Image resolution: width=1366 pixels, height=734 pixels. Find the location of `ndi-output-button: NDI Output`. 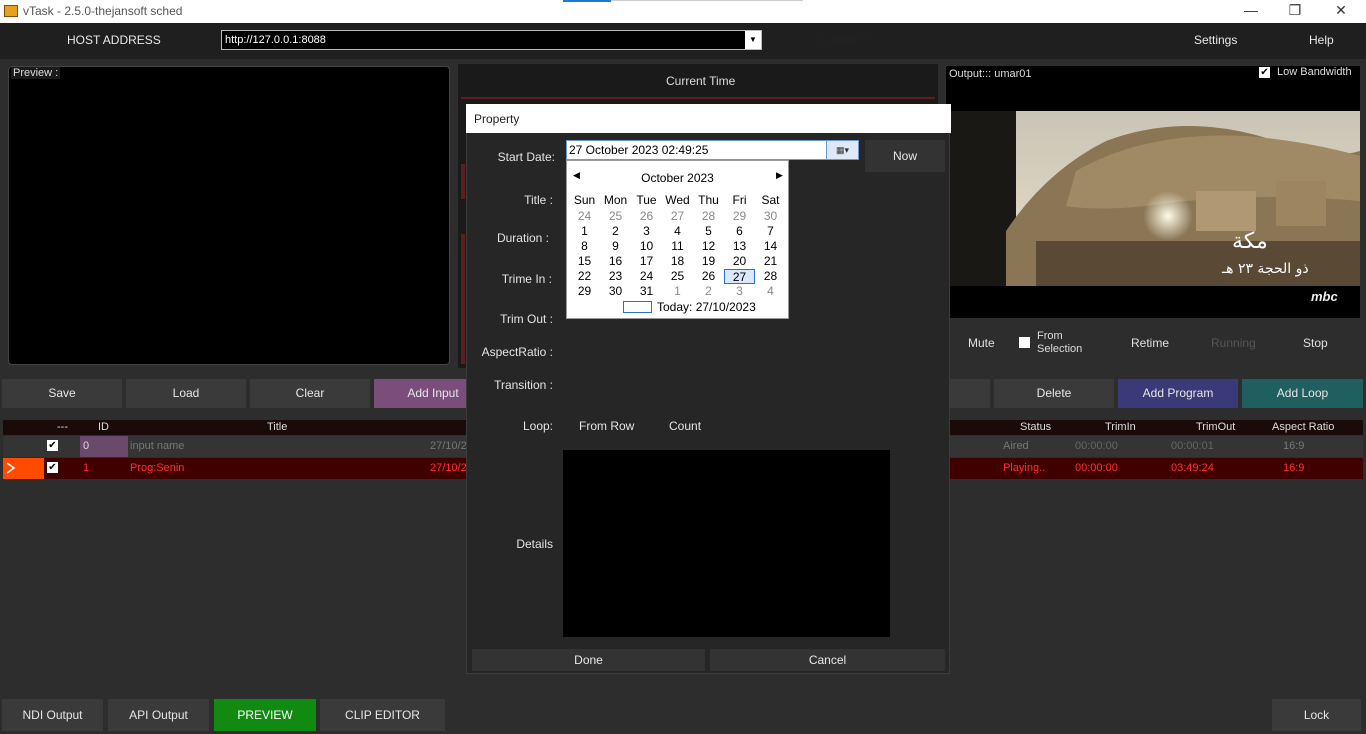

ndi-output-button: NDI Output is located at coordinates (52, 715).